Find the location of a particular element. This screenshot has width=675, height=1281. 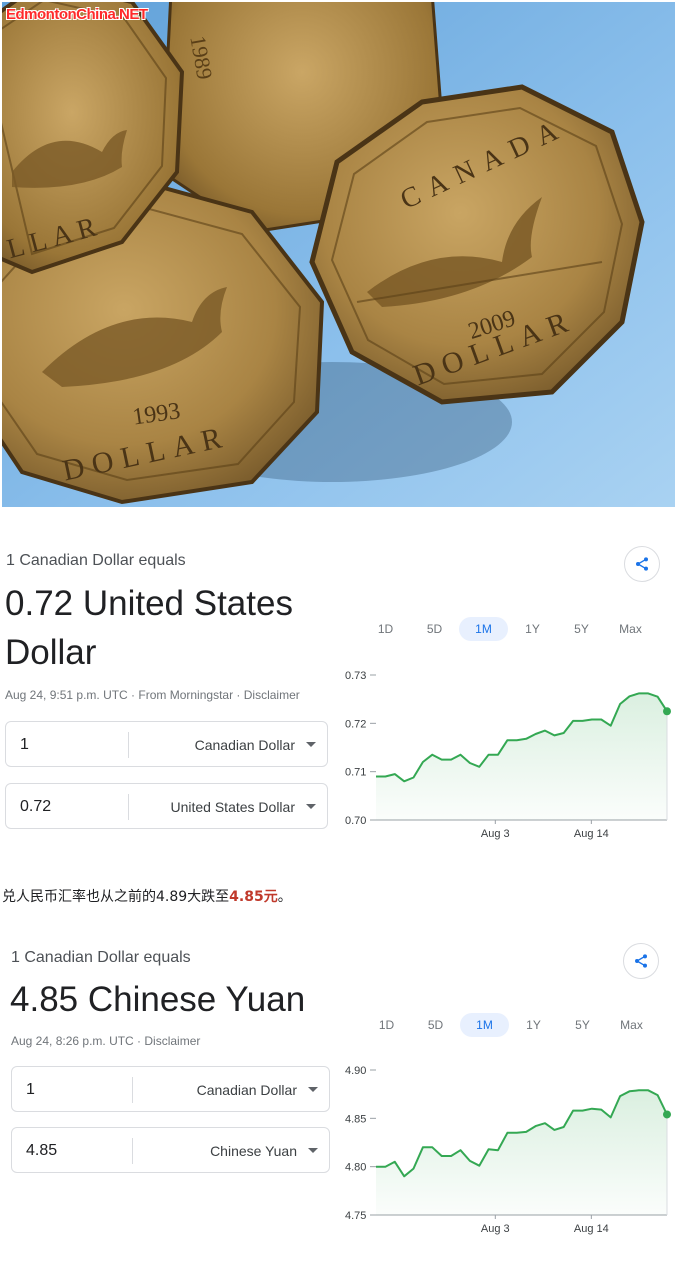

exchange-rate-chart-usd: 0.73 0.72 0.71 0.70 Aug 3 Aug 14 is located at coordinates (507, 755).